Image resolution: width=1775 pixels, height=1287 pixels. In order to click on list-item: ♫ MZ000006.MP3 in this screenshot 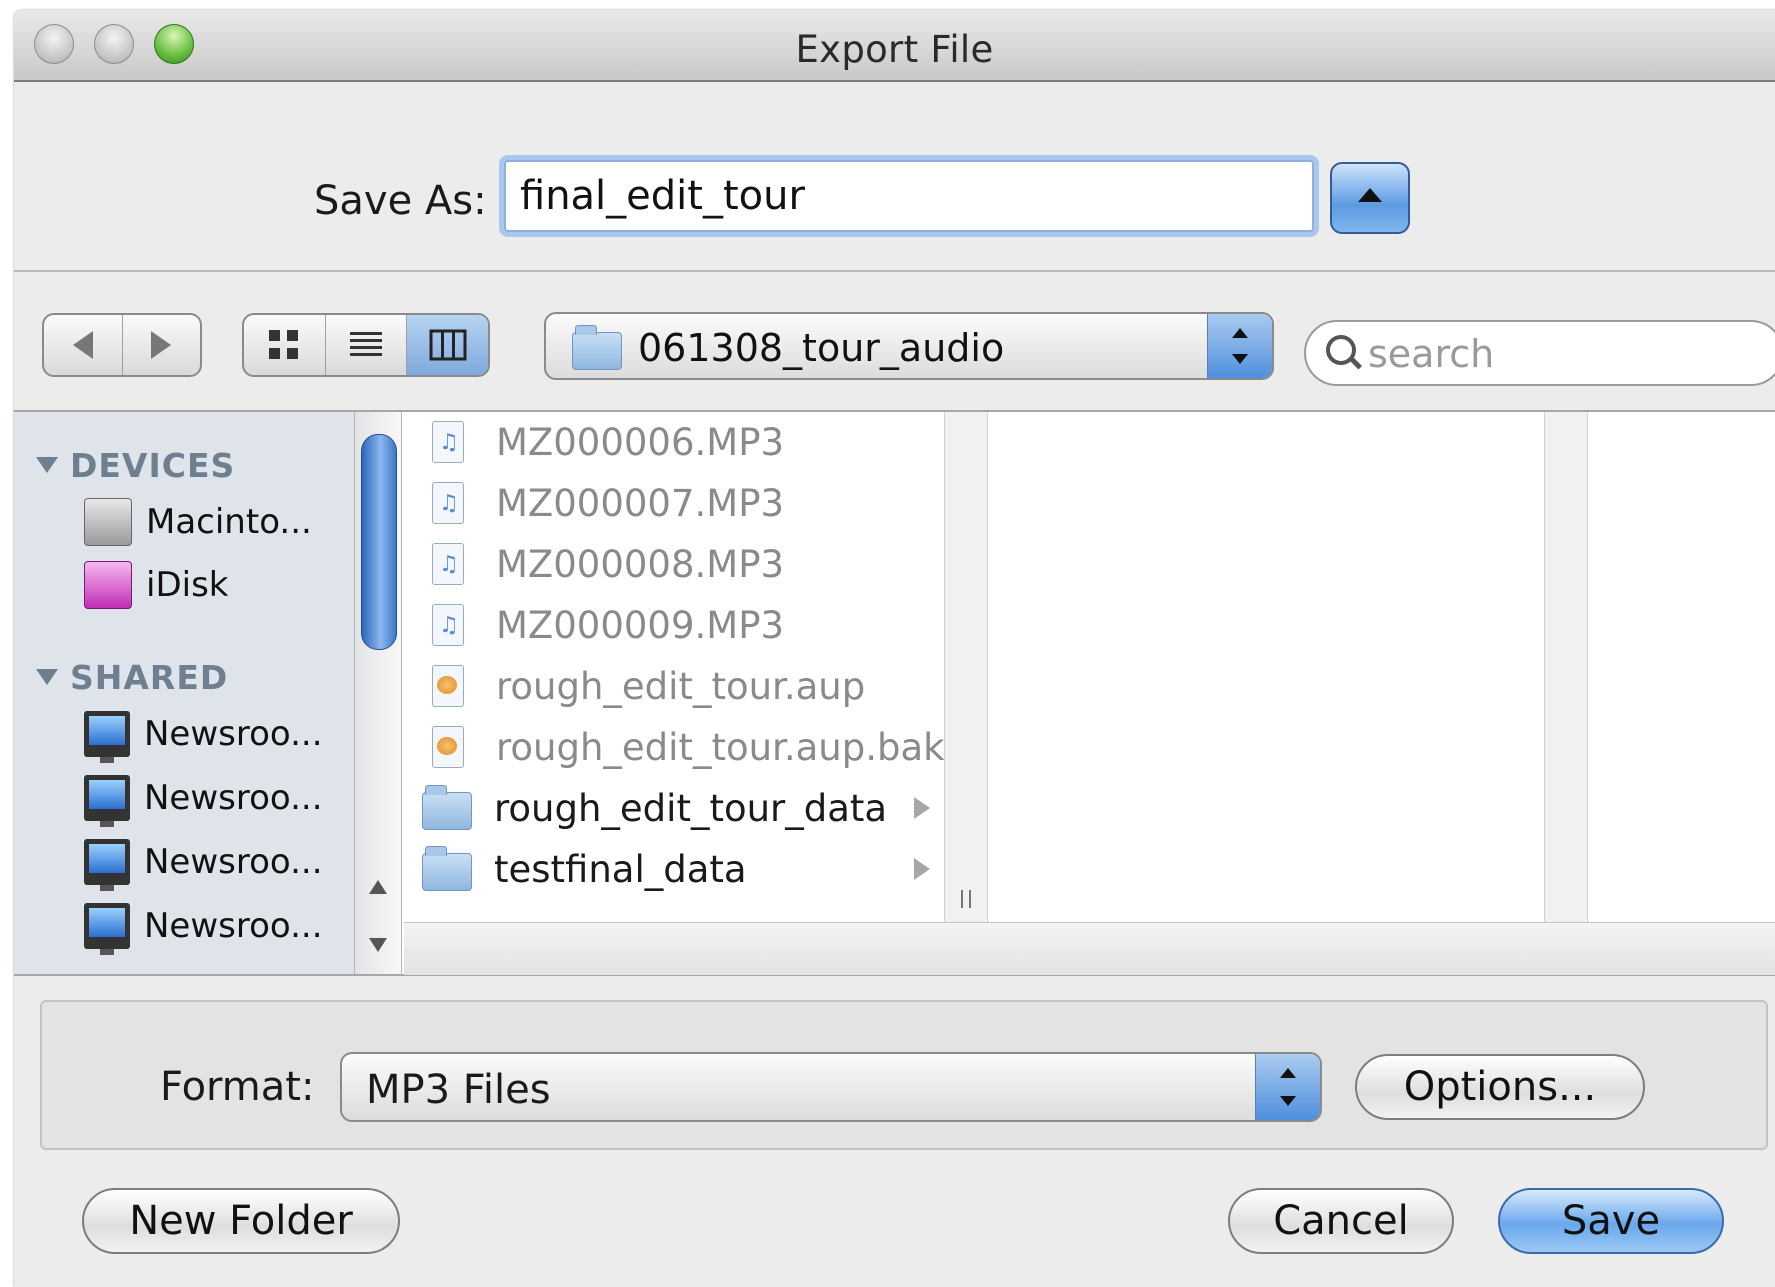, I will do `click(674, 442)`.